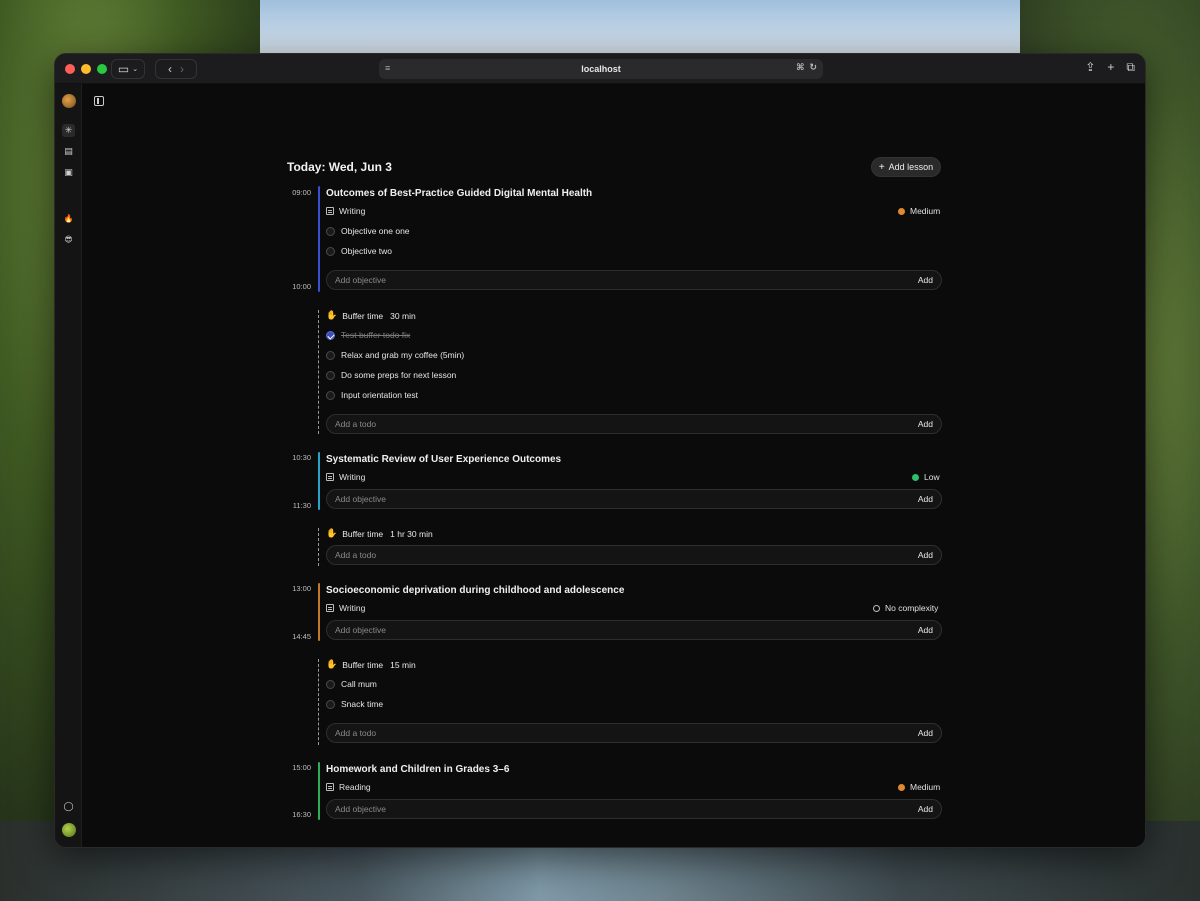 This screenshot has width=1200, height=901. I want to click on minimize-window-button, so click(86, 69).